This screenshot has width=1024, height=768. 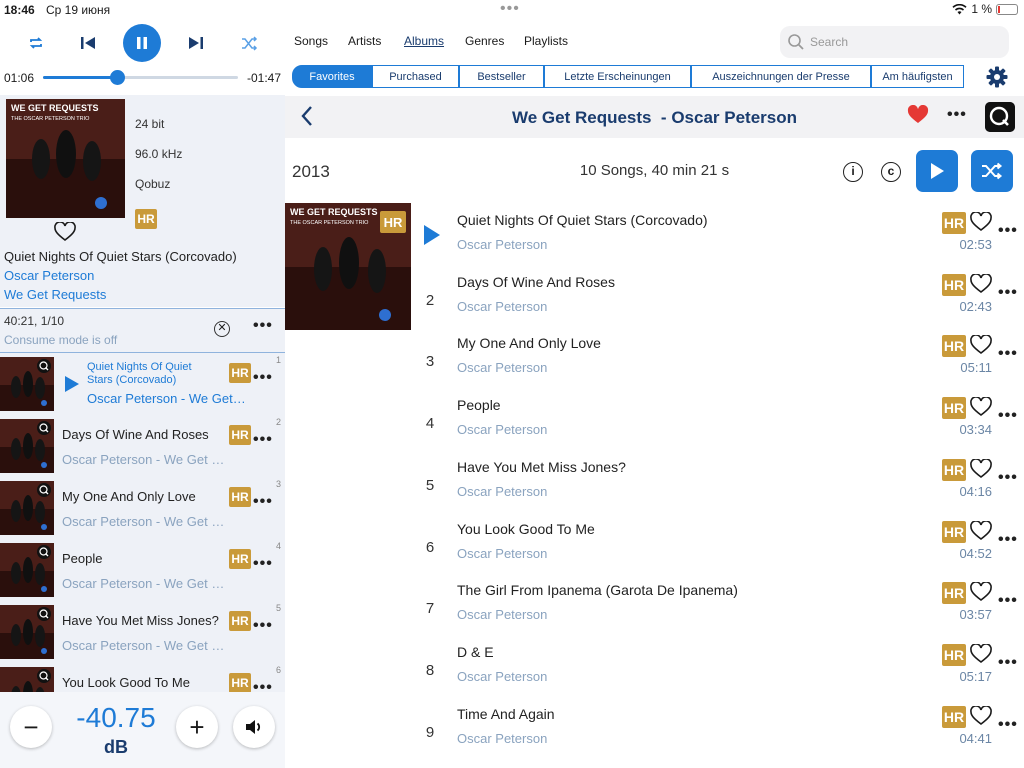 I want to click on queue-thumbnail, so click(x=27, y=679).